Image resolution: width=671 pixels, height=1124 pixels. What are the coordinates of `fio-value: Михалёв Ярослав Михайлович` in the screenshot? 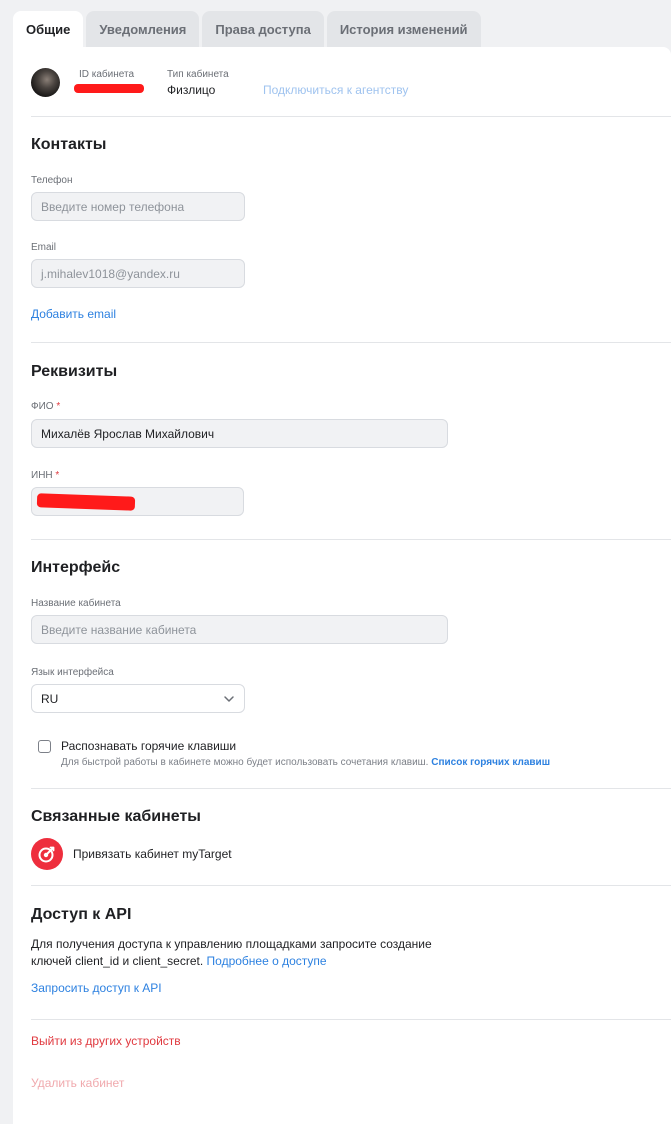 It's located at (128, 433).